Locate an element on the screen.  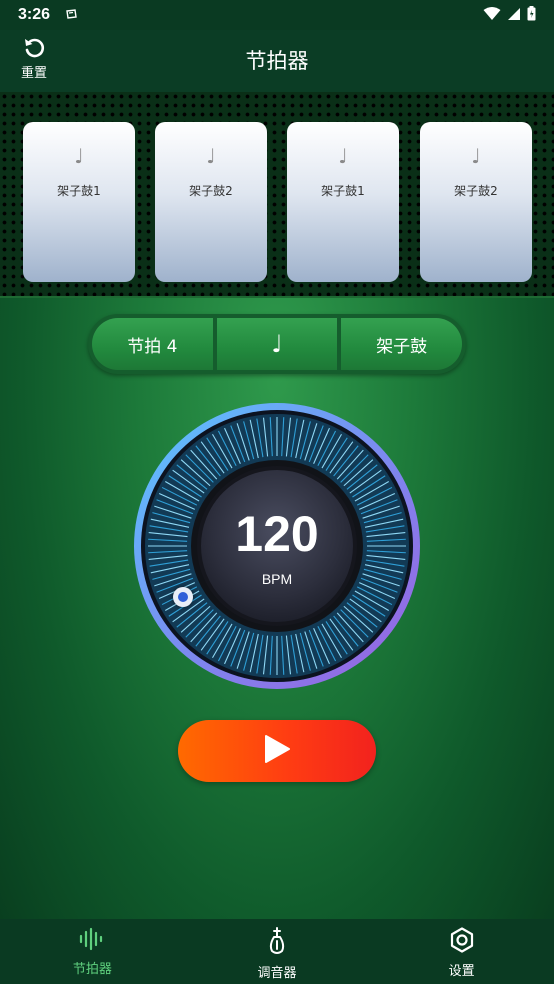
notification-icon is located at coordinates (71, 15).